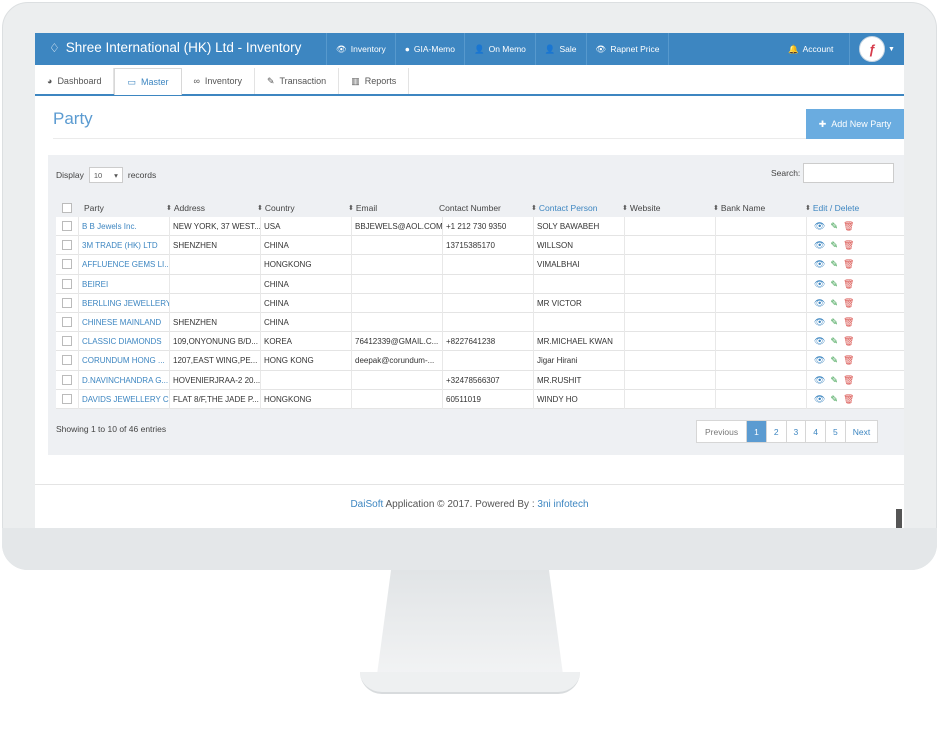 Image resolution: width=939 pixels, height=737 pixels. I want to click on page-button-4: 4, so click(816, 431).